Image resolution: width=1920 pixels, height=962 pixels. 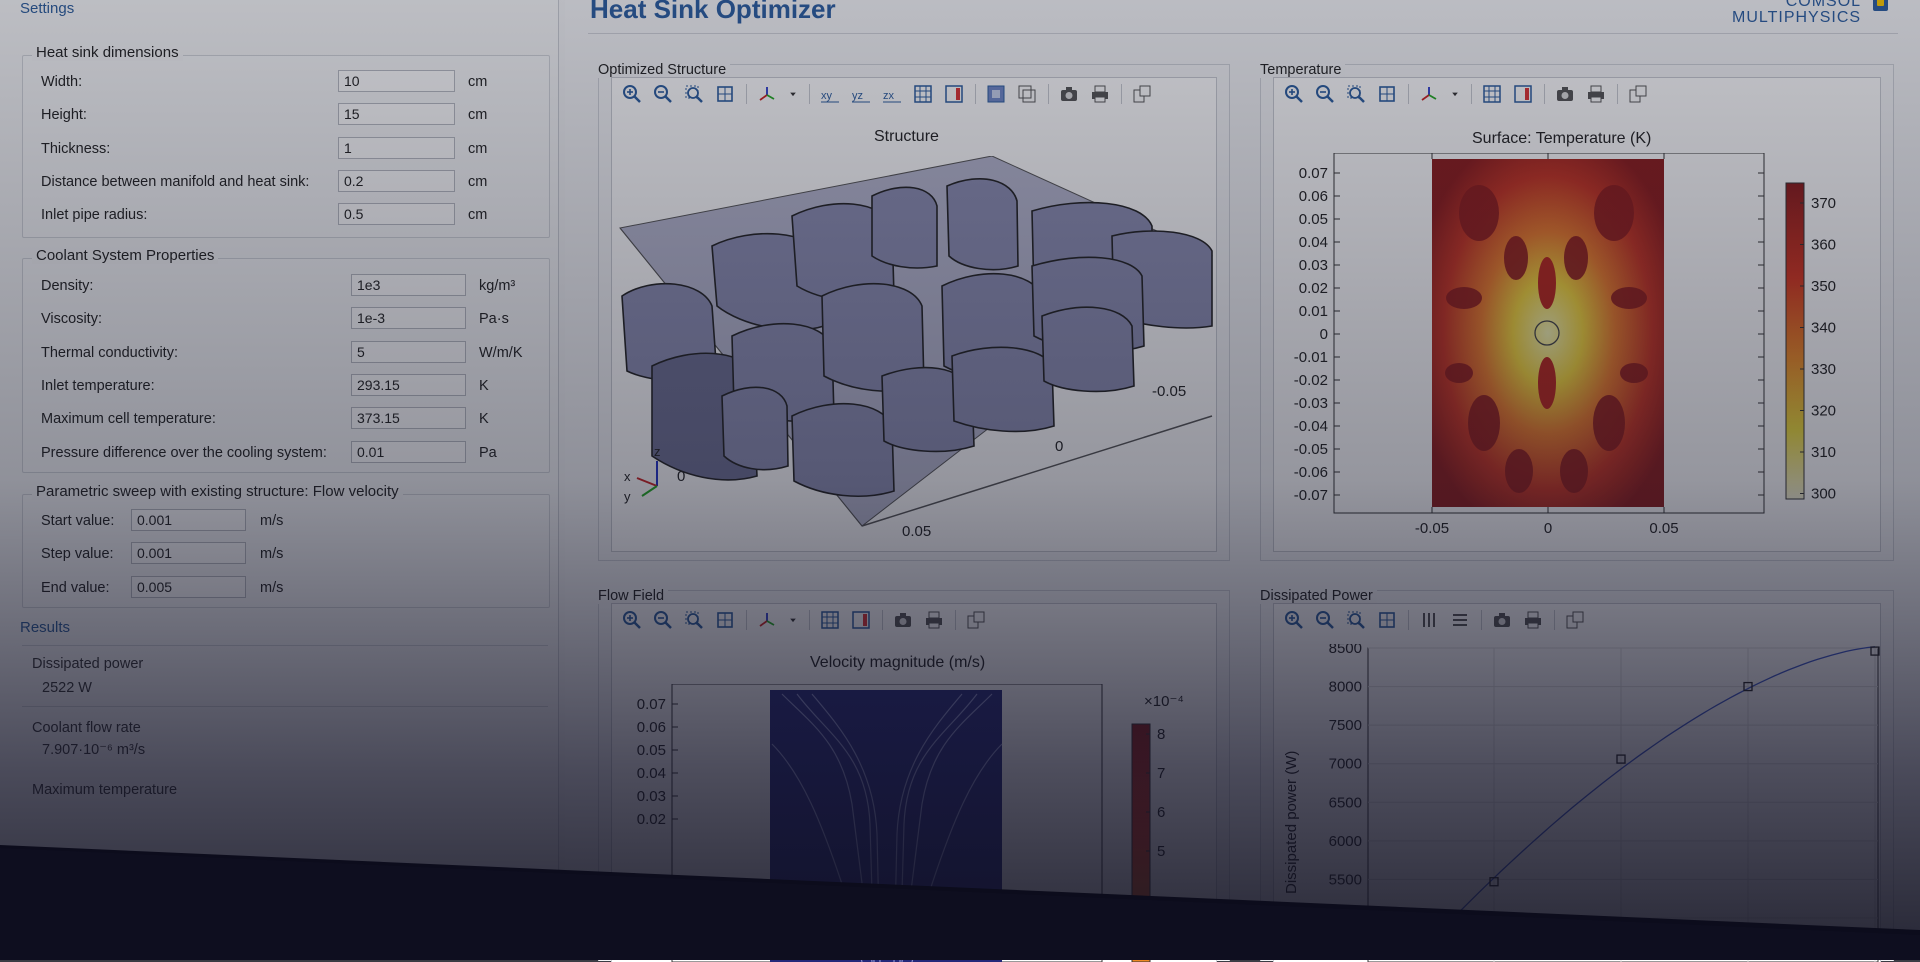 What do you see at coordinates (64, 115) in the screenshot?
I see `setting-label: Height:` at bounding box center [64, 115].